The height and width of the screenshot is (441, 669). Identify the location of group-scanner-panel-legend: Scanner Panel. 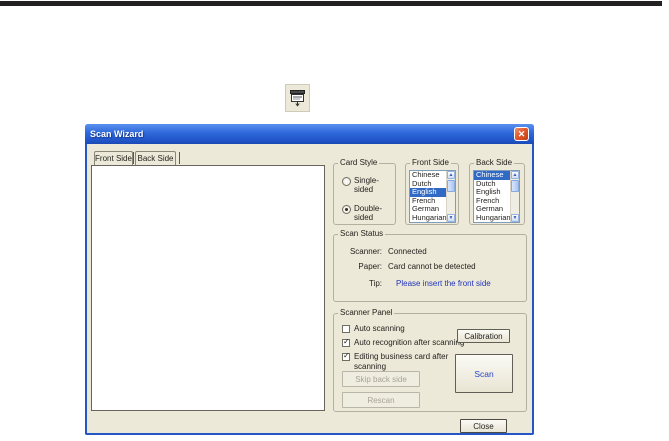
(366, 313).